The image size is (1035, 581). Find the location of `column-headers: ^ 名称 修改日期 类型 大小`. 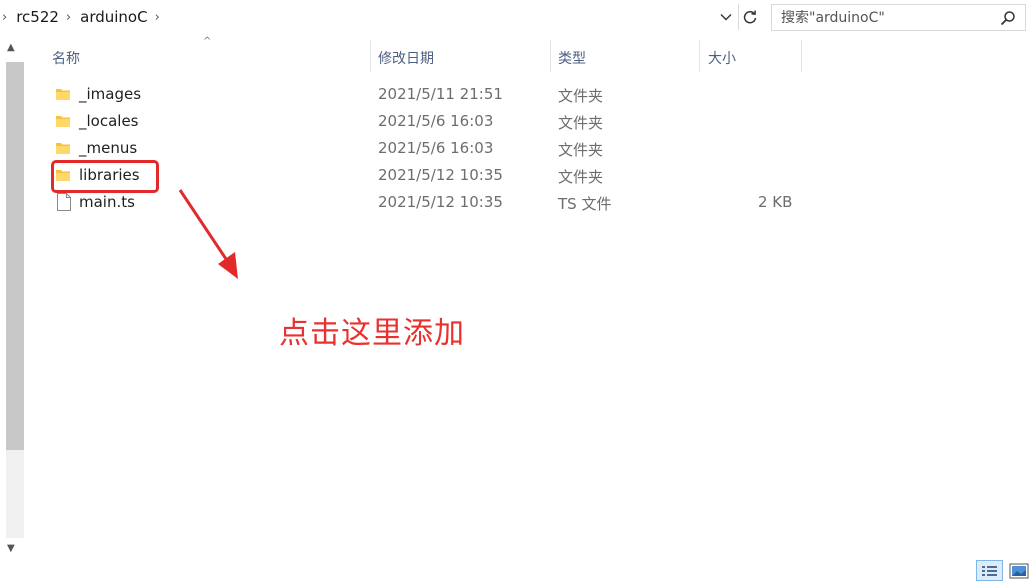

column-headers: ^ 名称 修改日期 类型 大小 is located at coordinates (421, 54).